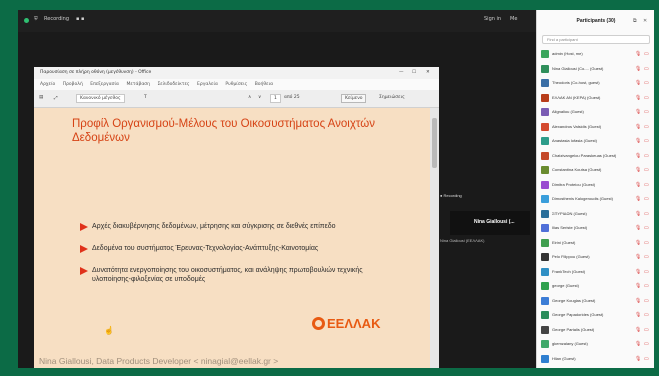 Image resolution: width=659 pixels, height=376 pixels. What do you see at coordinates (73, 84) in the screenshot?
I see `menu-view: Προβολή` at bounding box center [73, 84].